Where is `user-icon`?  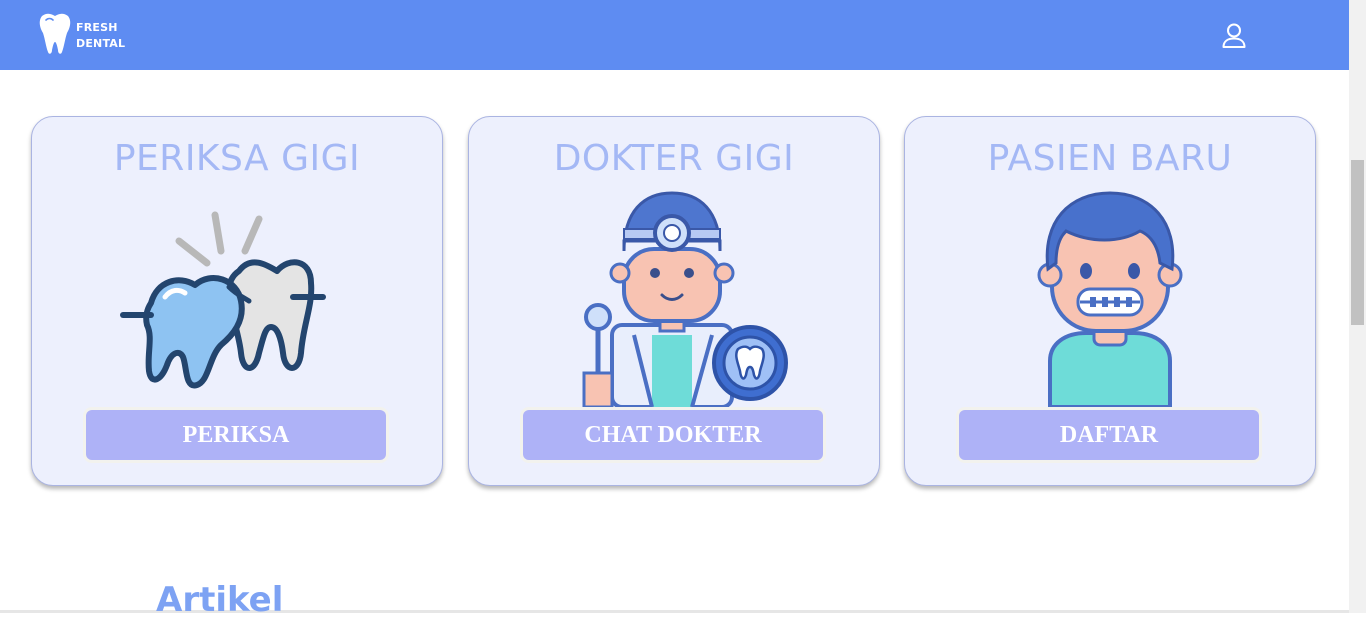
user-icon is located at coordinates (1234, 38).